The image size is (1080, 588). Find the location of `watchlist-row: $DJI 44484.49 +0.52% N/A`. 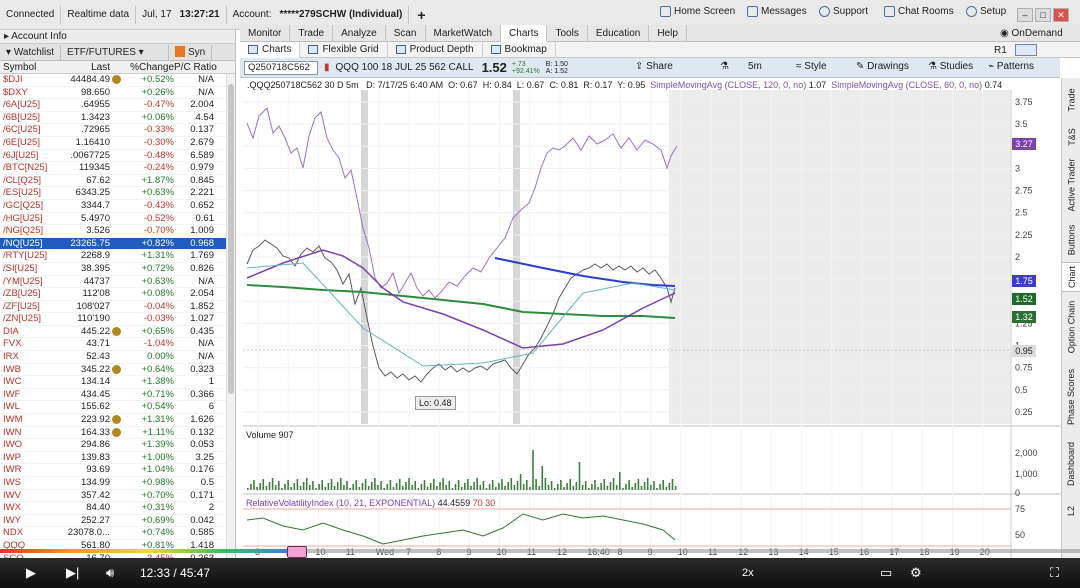

watchlist-row: $DJI 44484.49 +0.52% N/A is located at coordinates (117, 80).